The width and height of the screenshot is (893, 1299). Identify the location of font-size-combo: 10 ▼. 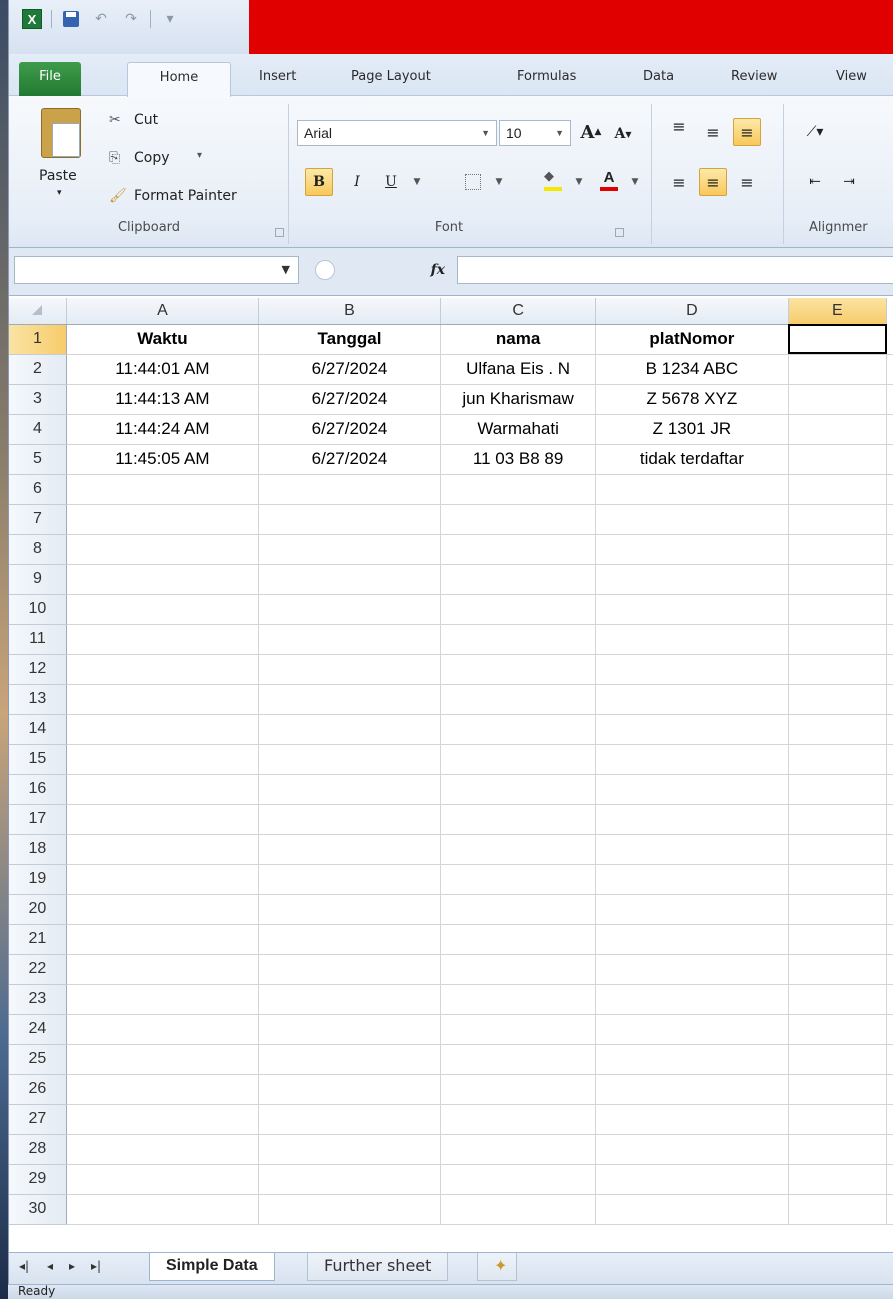
(535, 133).